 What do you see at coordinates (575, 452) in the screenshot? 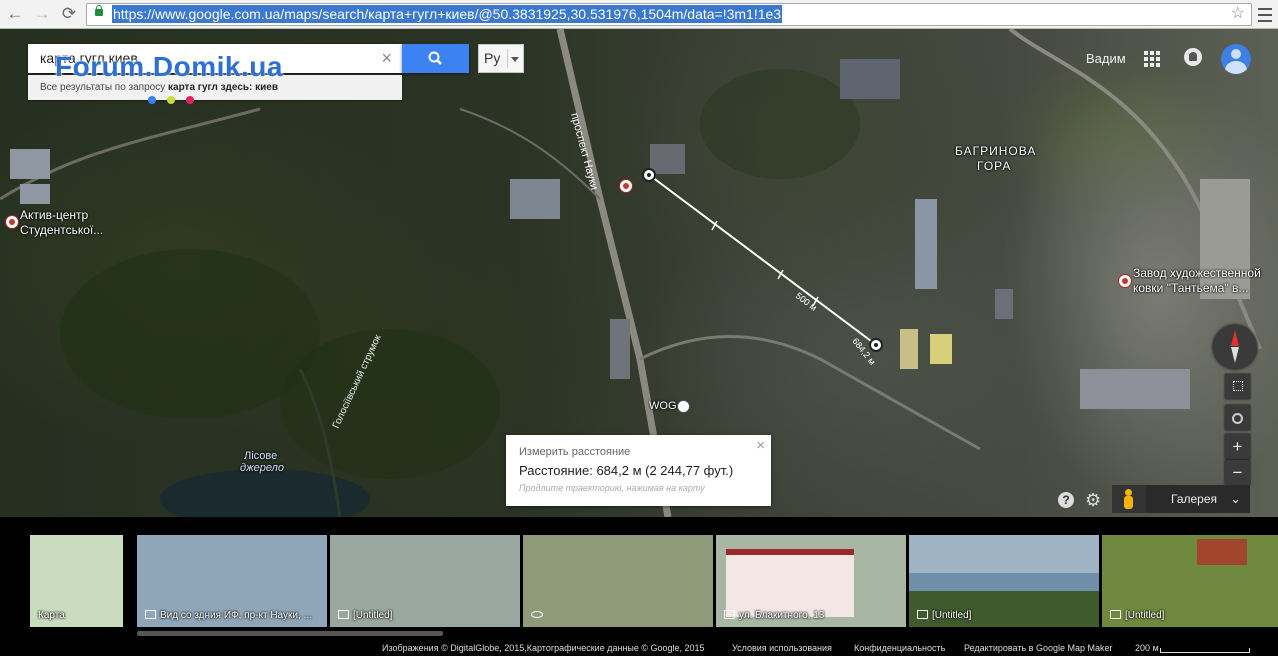
I see `measure-title: Измерить расстояние` at bounding box center [575, 452].